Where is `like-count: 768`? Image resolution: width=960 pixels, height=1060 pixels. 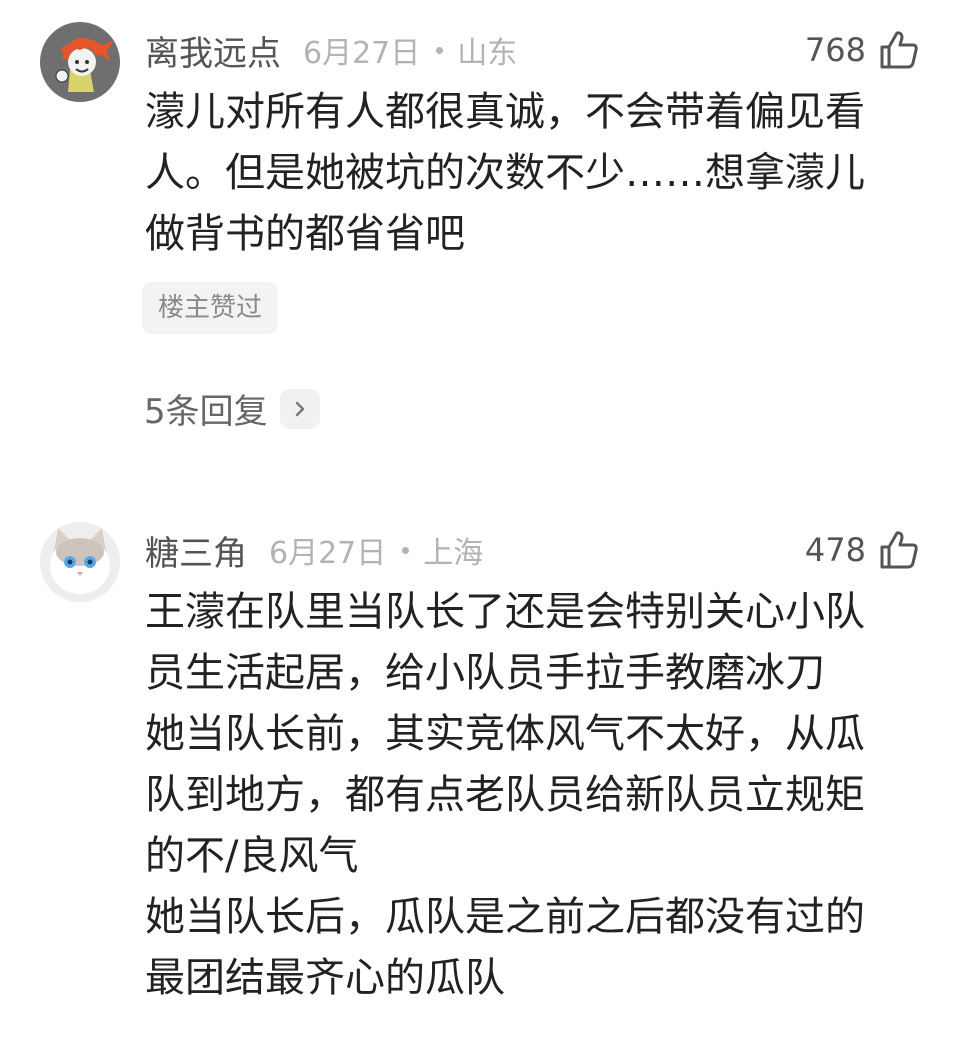 like-count: 768 is located at coordinates (835, 50).